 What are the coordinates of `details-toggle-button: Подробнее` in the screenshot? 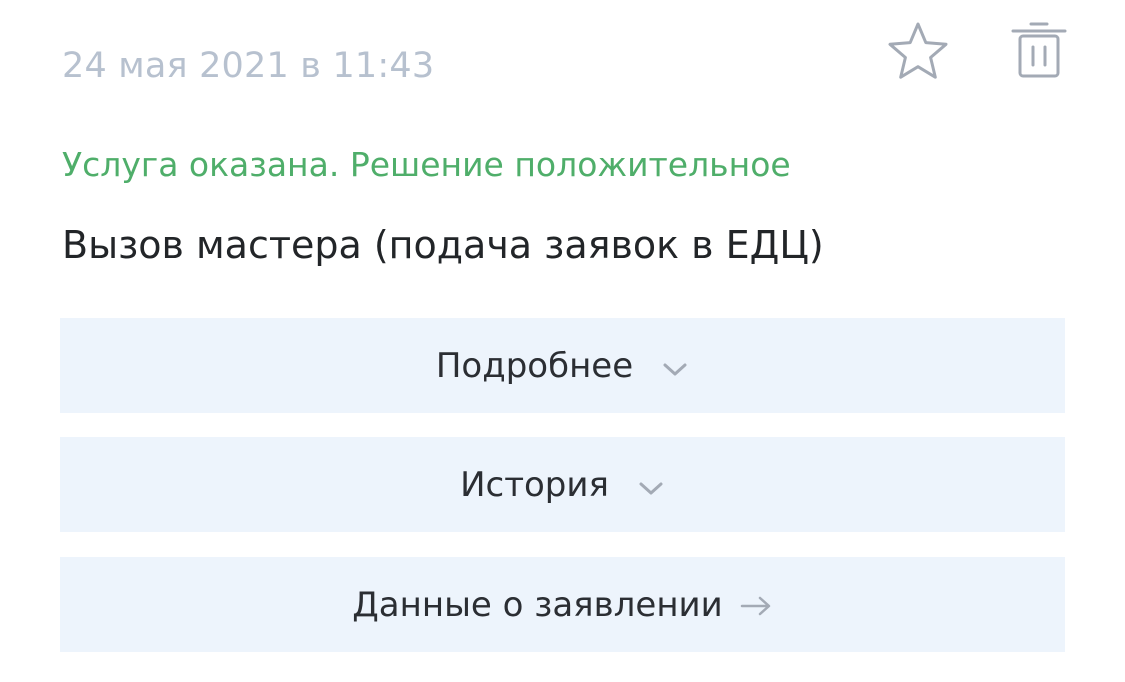 It's located at (562, 365).